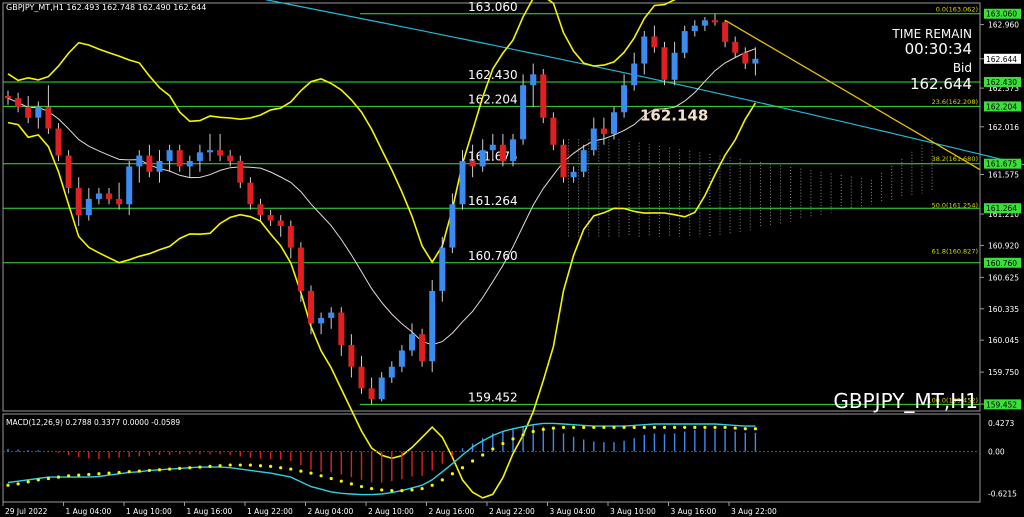  Describe the element at coordinates (1001, 59) in the screenshot. I see `price-tag-label: 162.644` at that location.